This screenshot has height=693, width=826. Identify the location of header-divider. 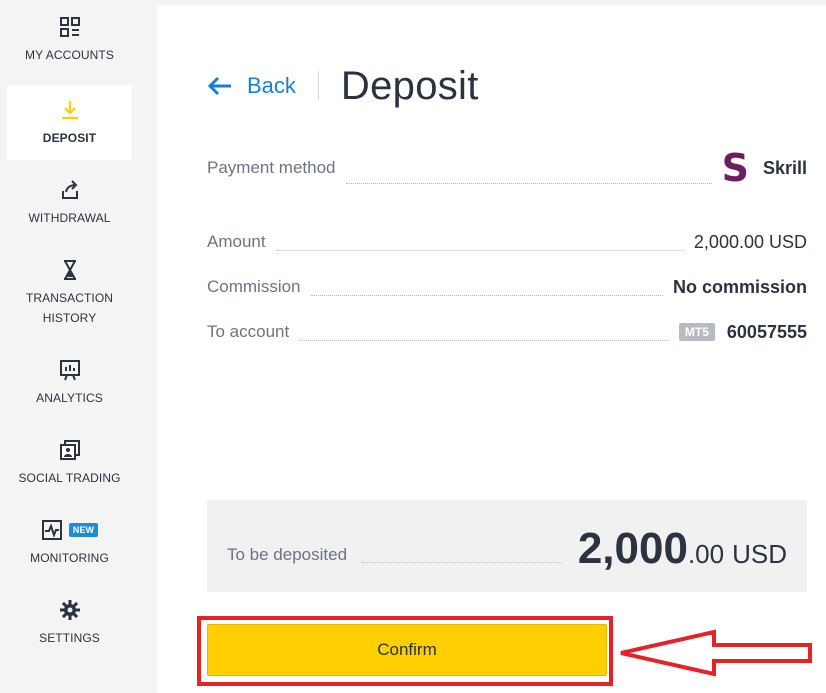
(318, 86).